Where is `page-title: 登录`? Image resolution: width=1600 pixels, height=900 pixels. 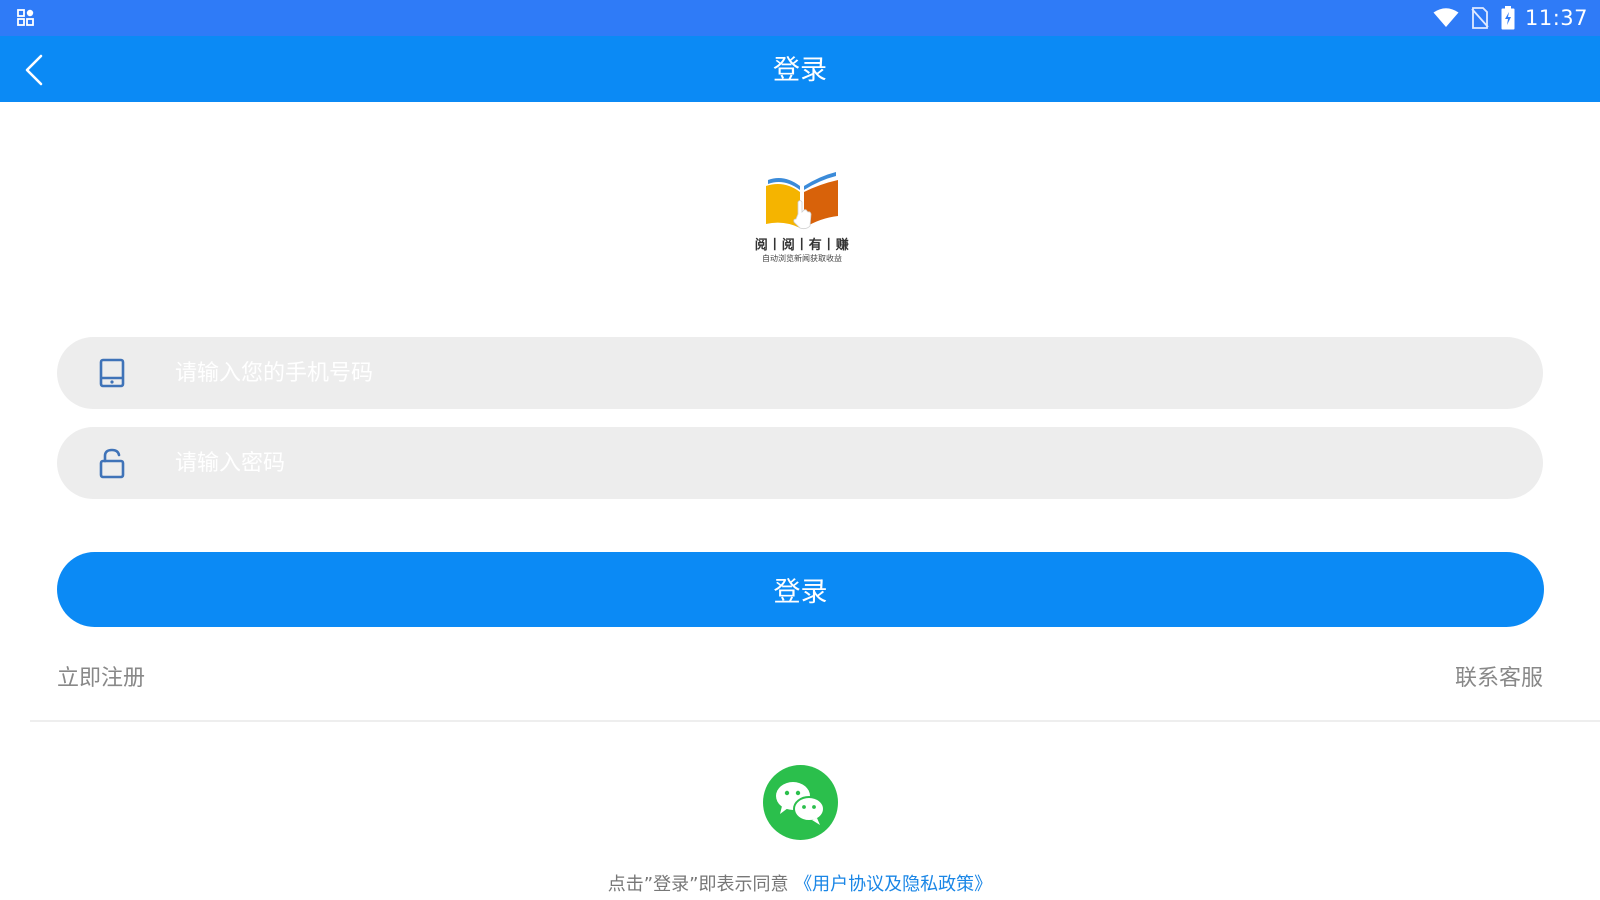
page-title: 登录 is located at coordinates (800, 70).